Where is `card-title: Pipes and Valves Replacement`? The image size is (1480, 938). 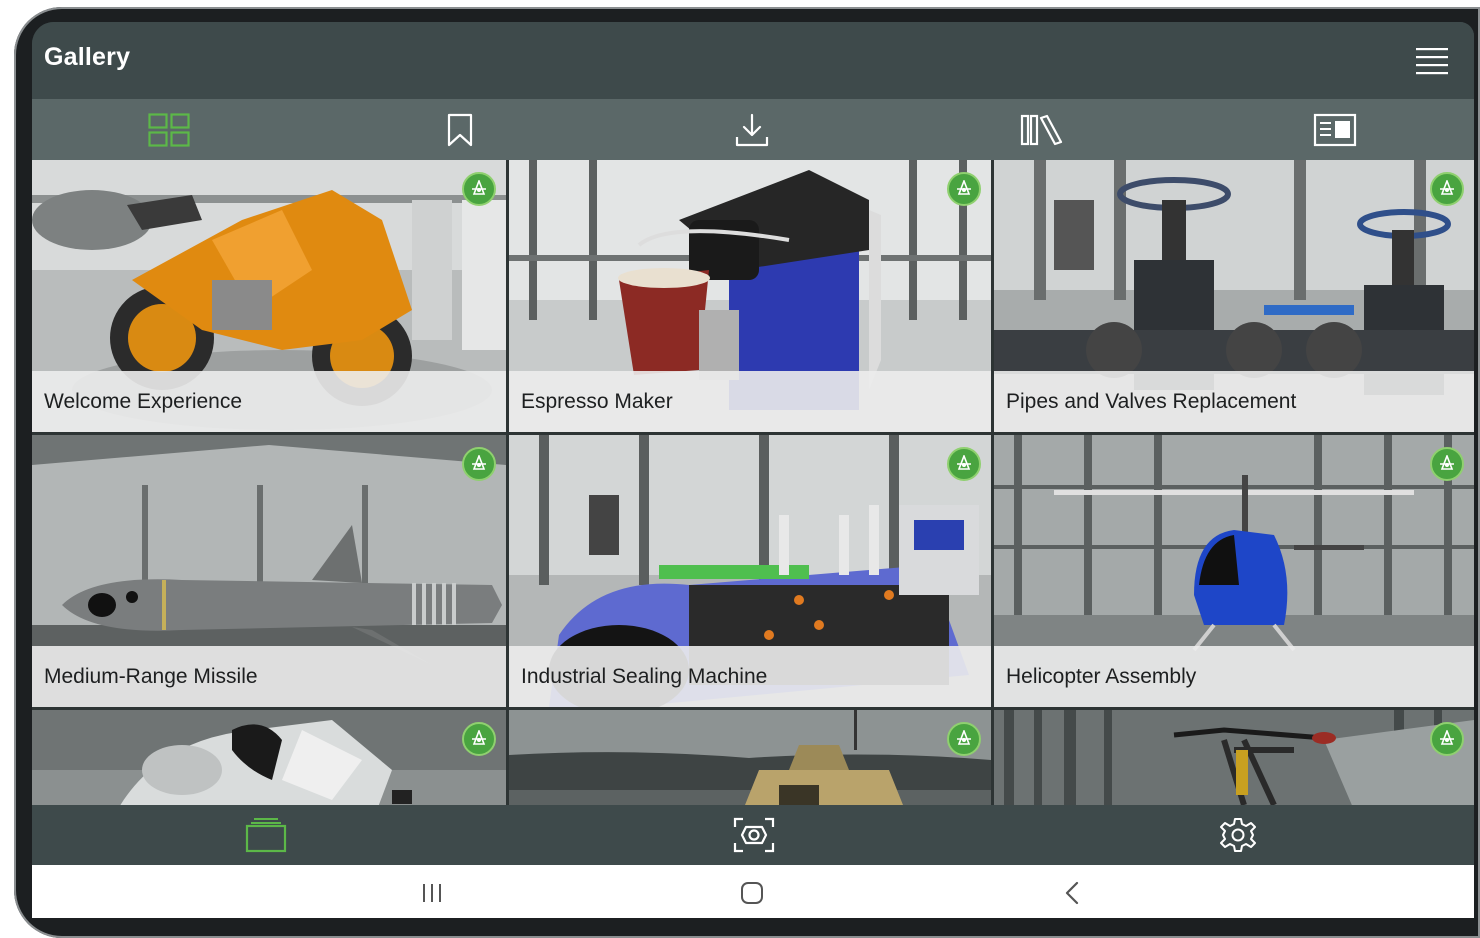 card-title: Pipes and Valves Replacement is located at coordinates (1151, 401).